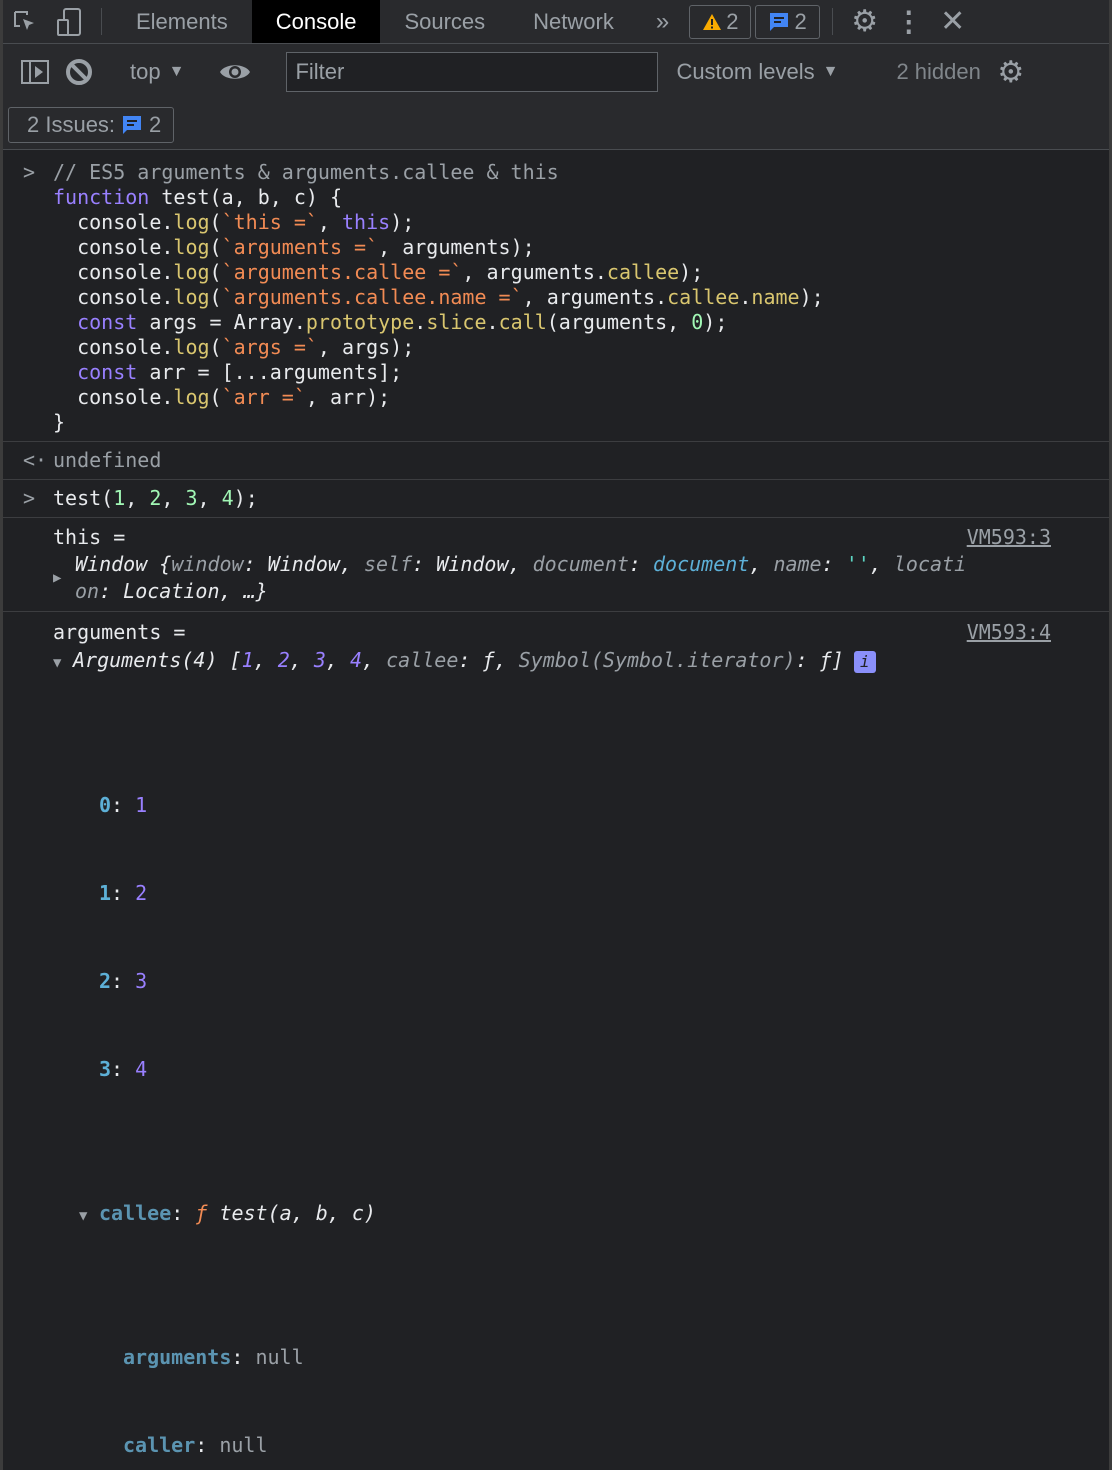 The image size is (1112, 1470). Describe the element at coordinates (119, 632) in the screenshot. I see `log-label: arguments =` at that location.